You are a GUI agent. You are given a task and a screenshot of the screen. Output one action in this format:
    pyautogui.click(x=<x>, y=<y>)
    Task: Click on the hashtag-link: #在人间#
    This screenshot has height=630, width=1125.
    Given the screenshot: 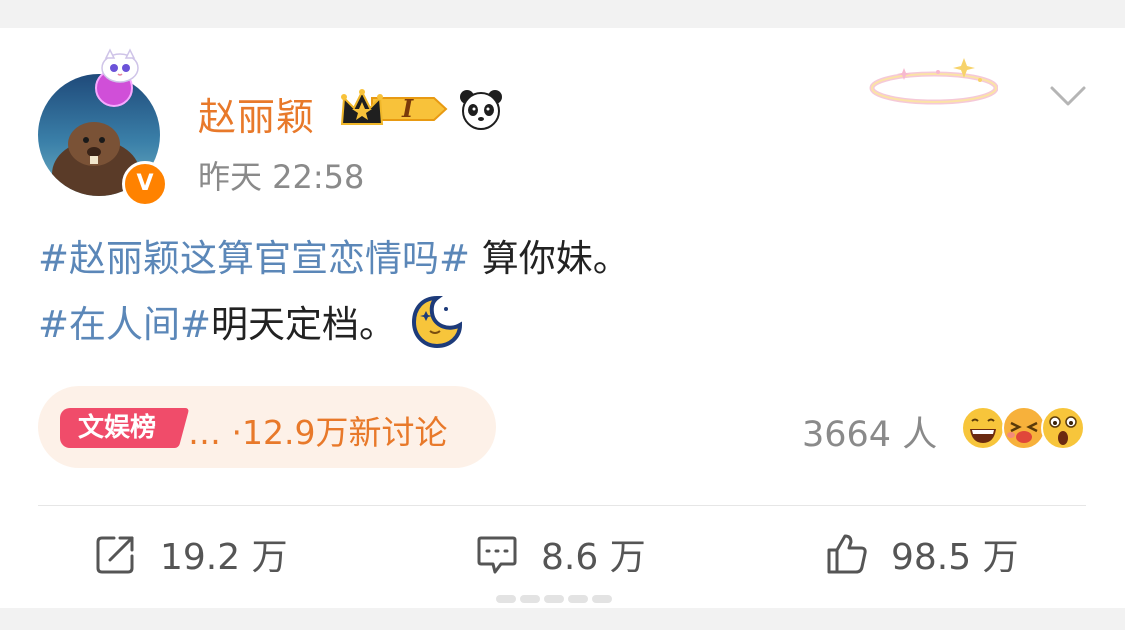 What is the action you would take?
    pyautogui.click(x=124, y=324)
    